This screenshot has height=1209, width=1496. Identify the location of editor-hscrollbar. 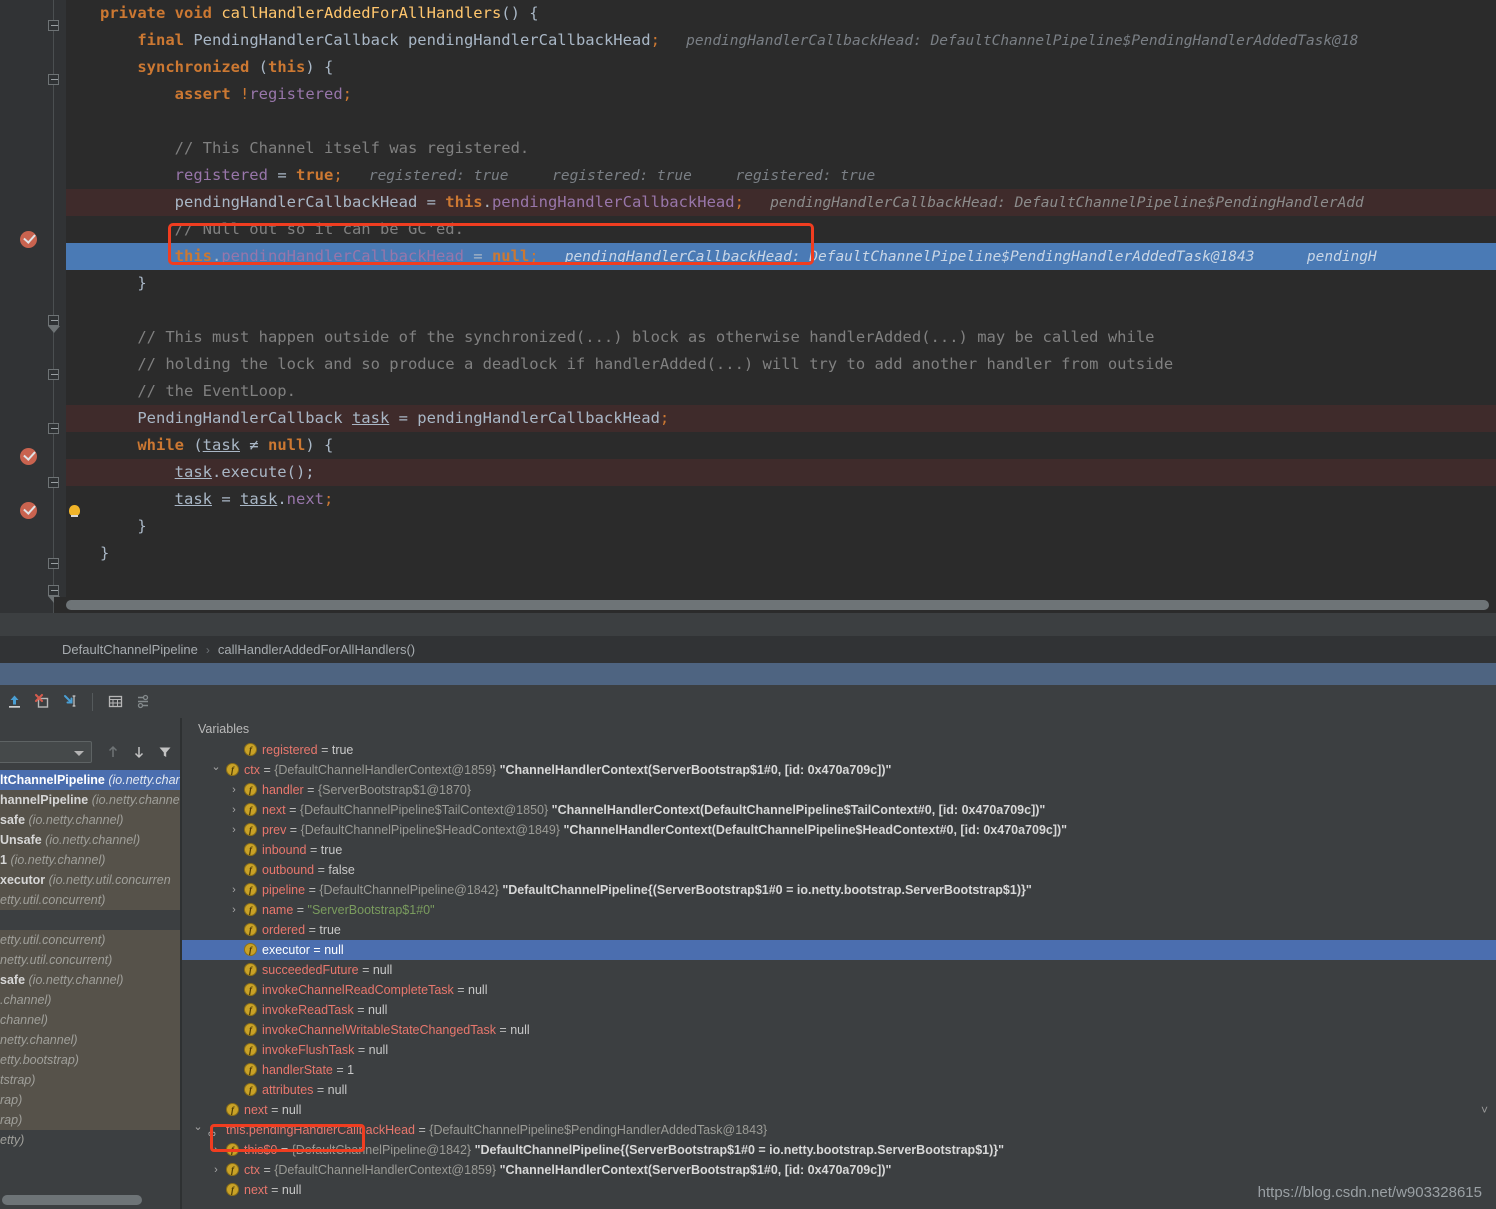
(775, 605).